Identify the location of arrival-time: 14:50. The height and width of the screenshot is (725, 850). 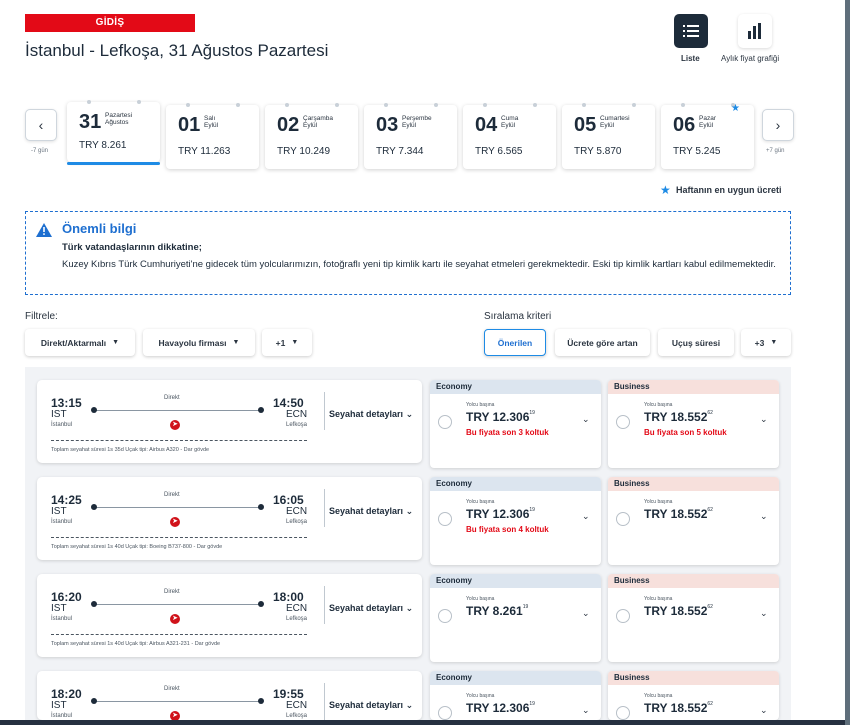
(288, 403).